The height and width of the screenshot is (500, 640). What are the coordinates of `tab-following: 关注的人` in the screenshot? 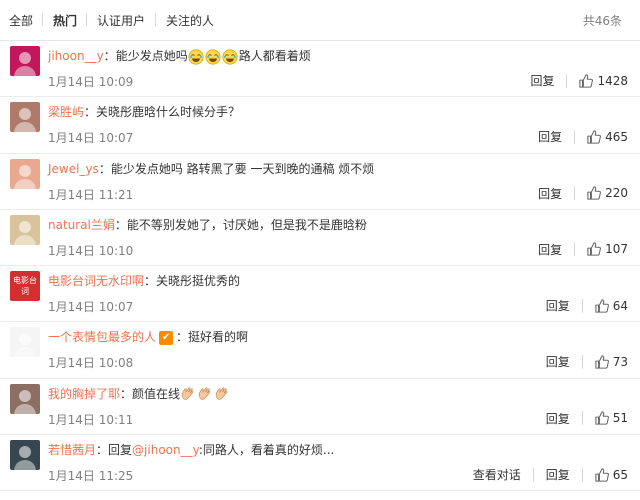 It's located at (190, 20).